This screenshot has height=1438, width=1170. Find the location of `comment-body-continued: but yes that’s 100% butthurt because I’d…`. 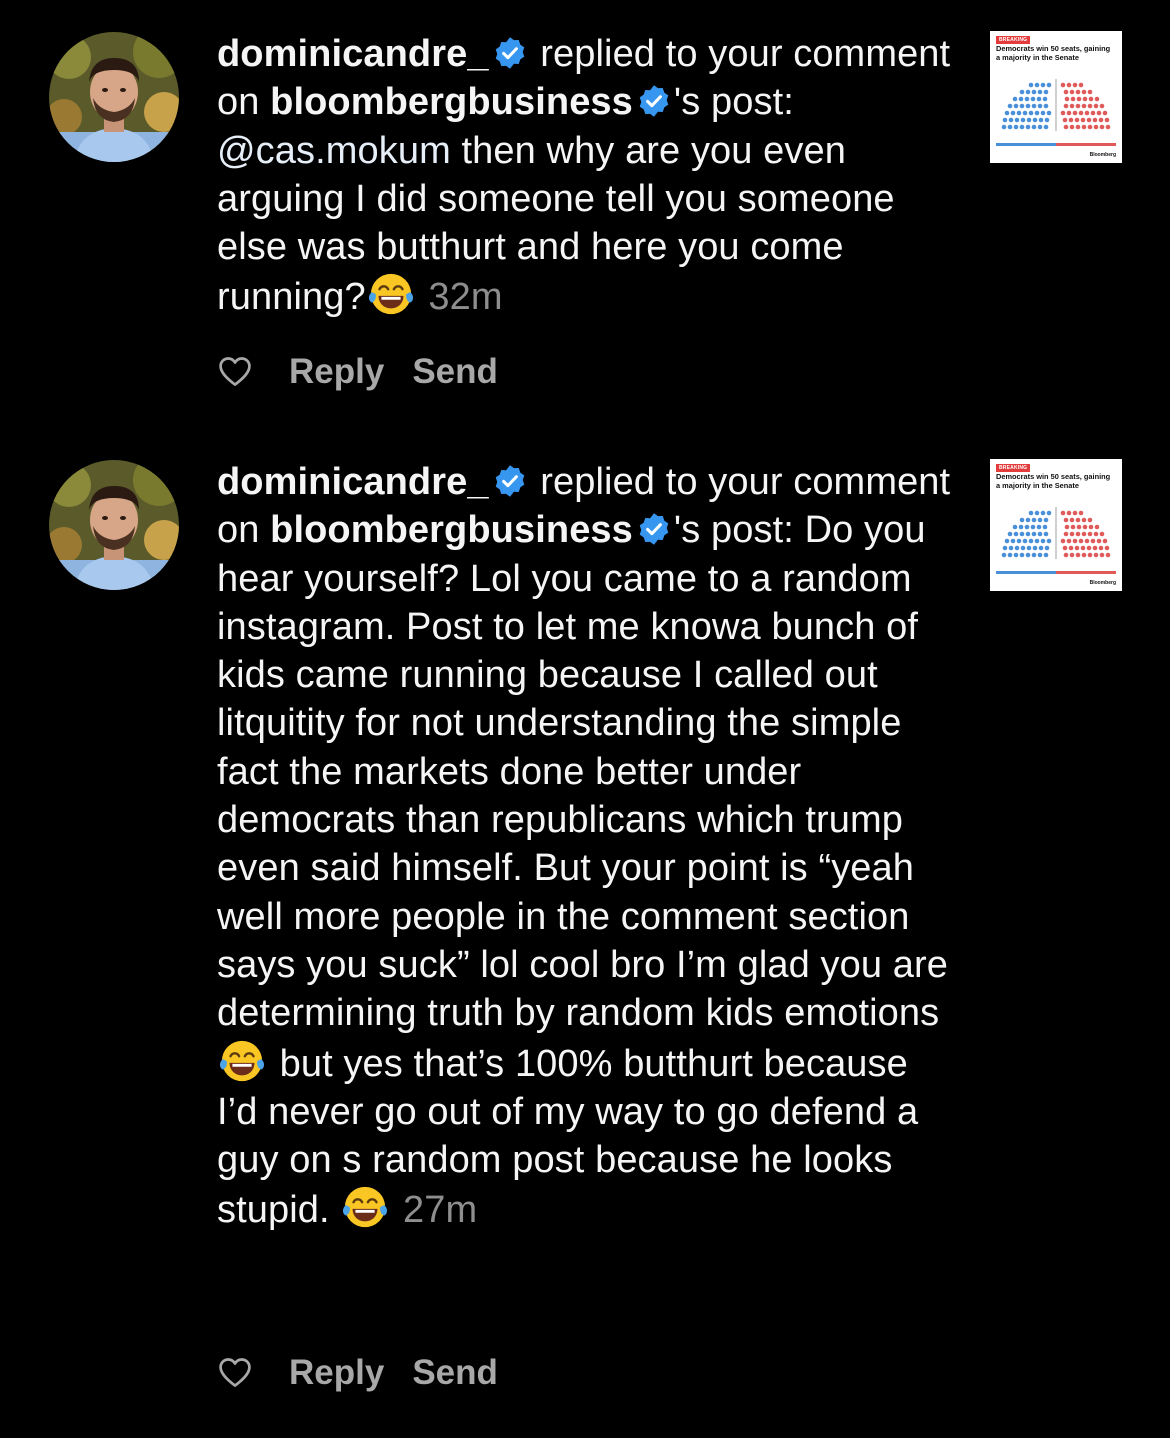

comment-body-continued: but yes that’s 100% butthurt because I’d… is located at coordinates (568, 1137).